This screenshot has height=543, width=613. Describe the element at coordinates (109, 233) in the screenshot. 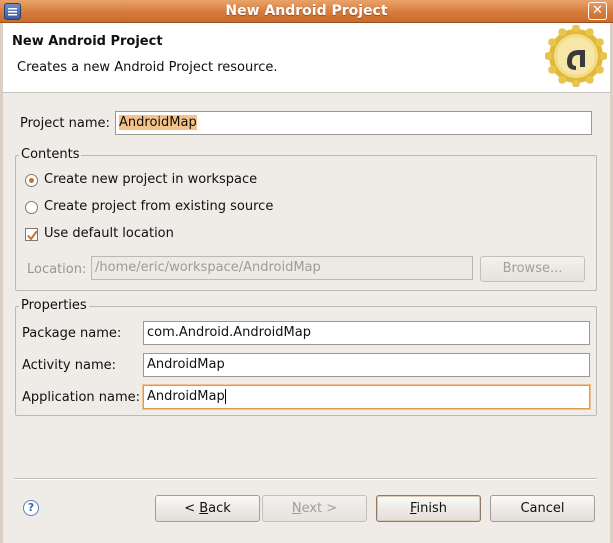

I see `use-default-location-label: Use default location` at that location.